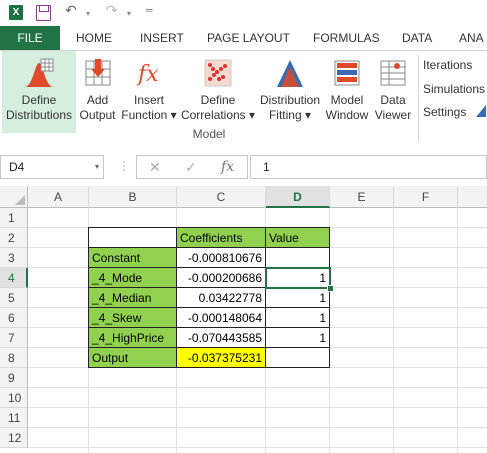  Describe the element at coordinates (290, 92) in the screenshot. I see `distribution-fitting-button: Distribution Fitting ▾` at that location.